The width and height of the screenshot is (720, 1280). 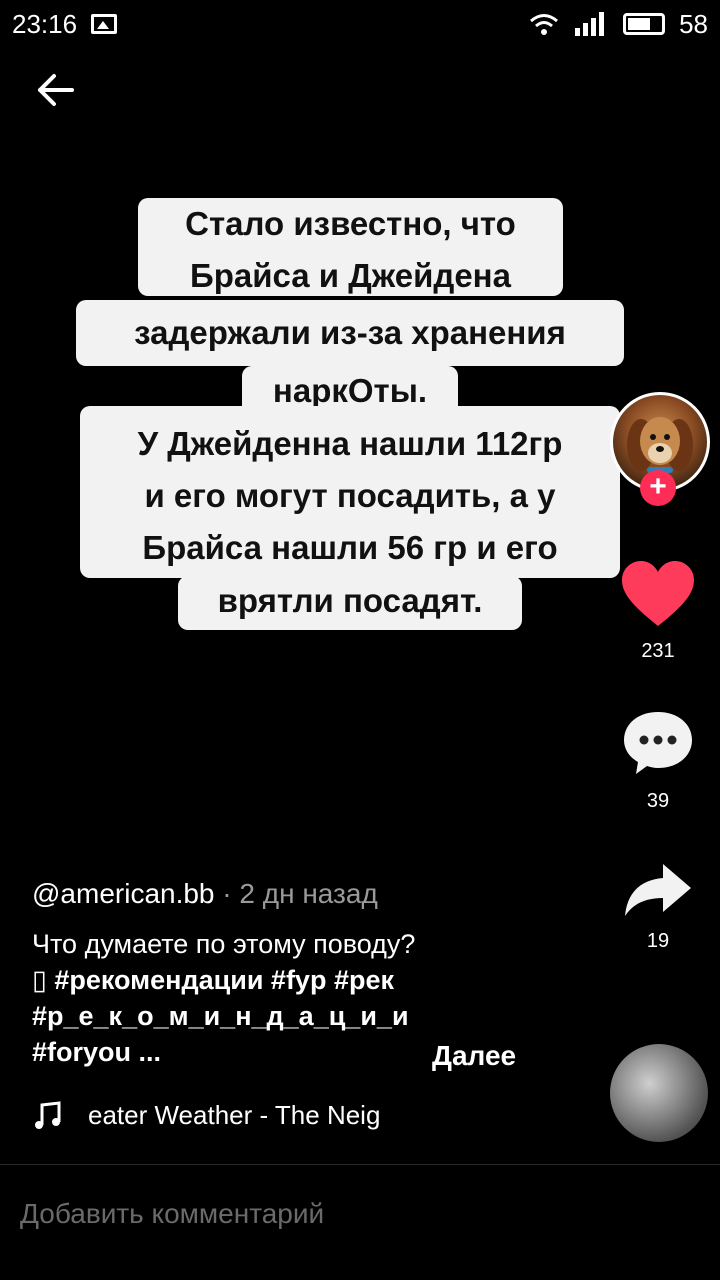 I want to click on hashtags-line-1: ▯ #рекомендации #fyp #рек, so click(x=282, y=980).